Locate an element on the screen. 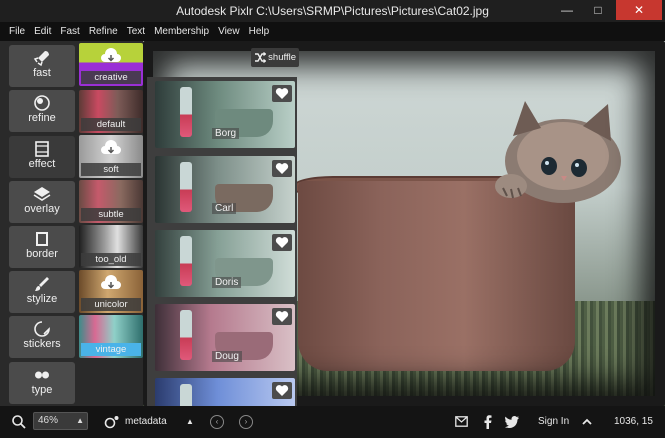 The height and width of the screenshot is (438, 665). rocket-icon is located at coordinates (42, 56).